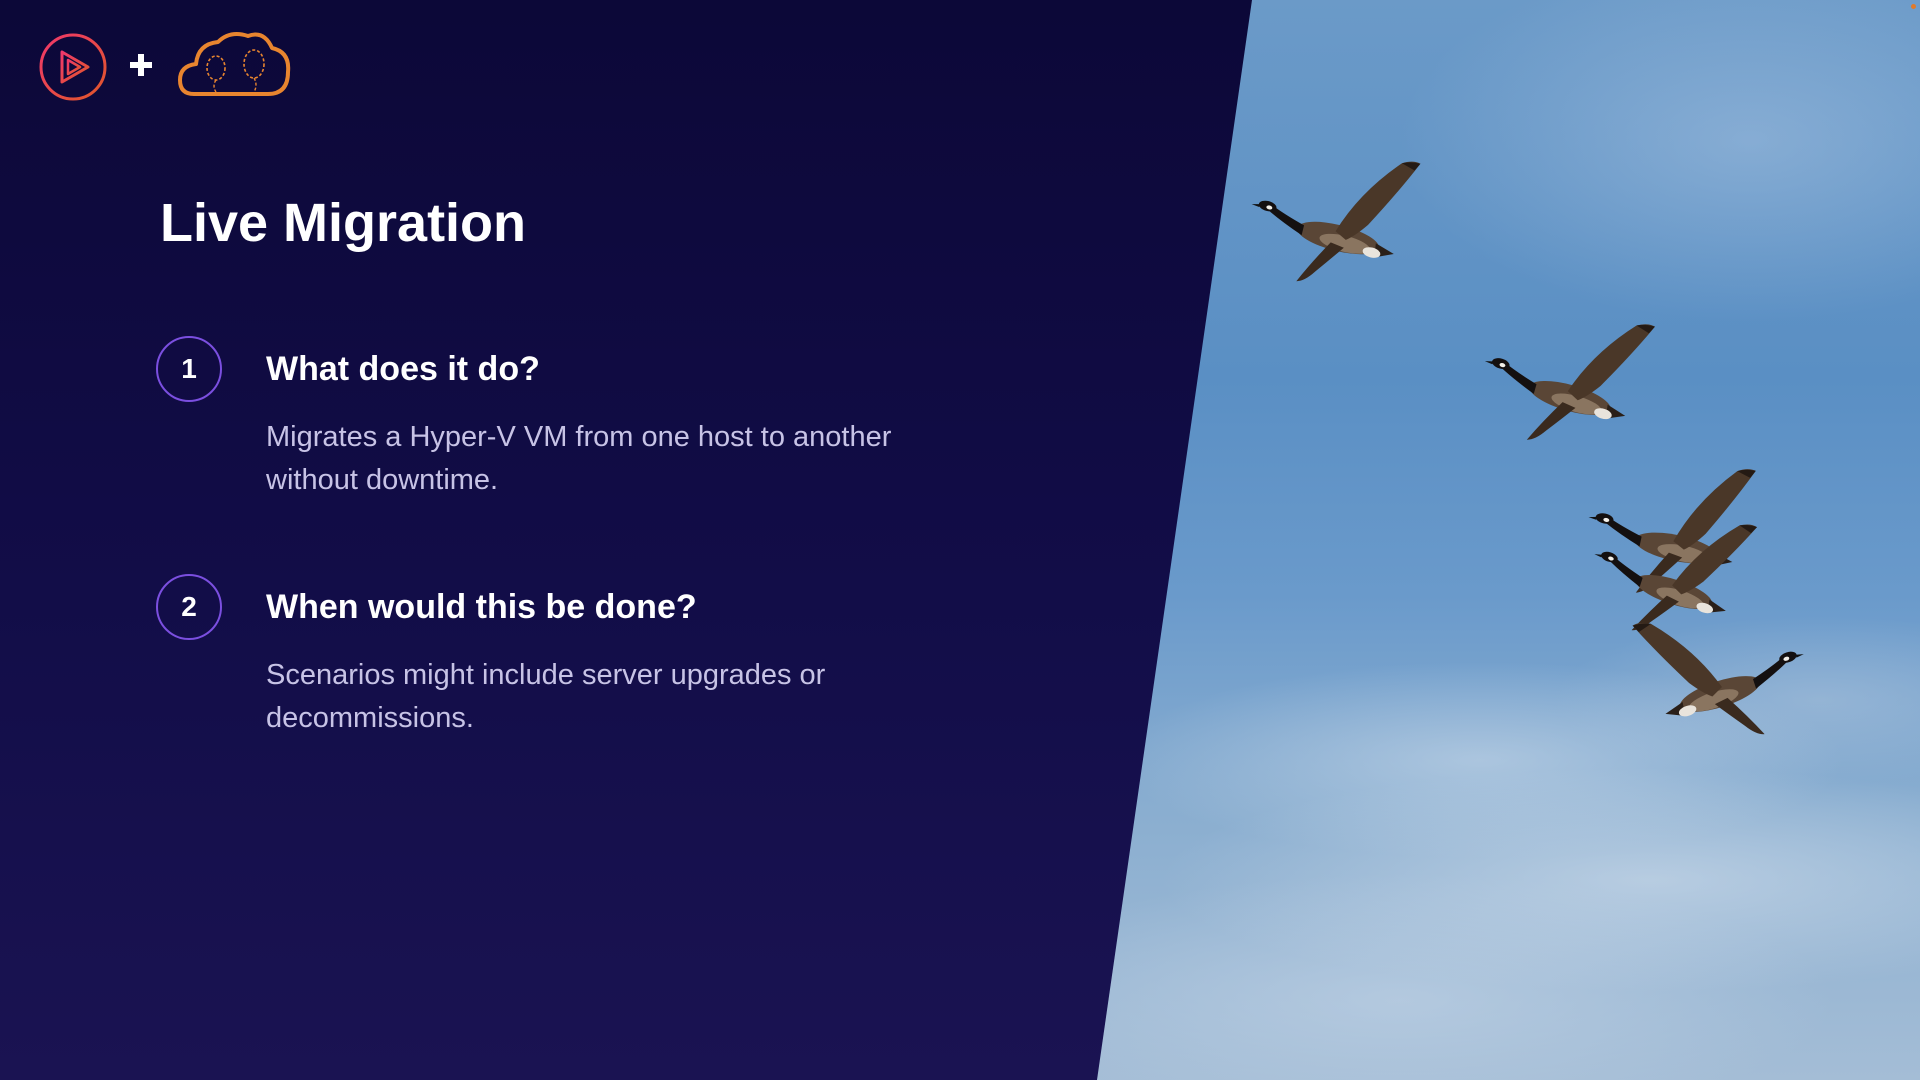  Describe the element at coordinates (141, 65) in the screenshot. I see `plus-icon` at that location.